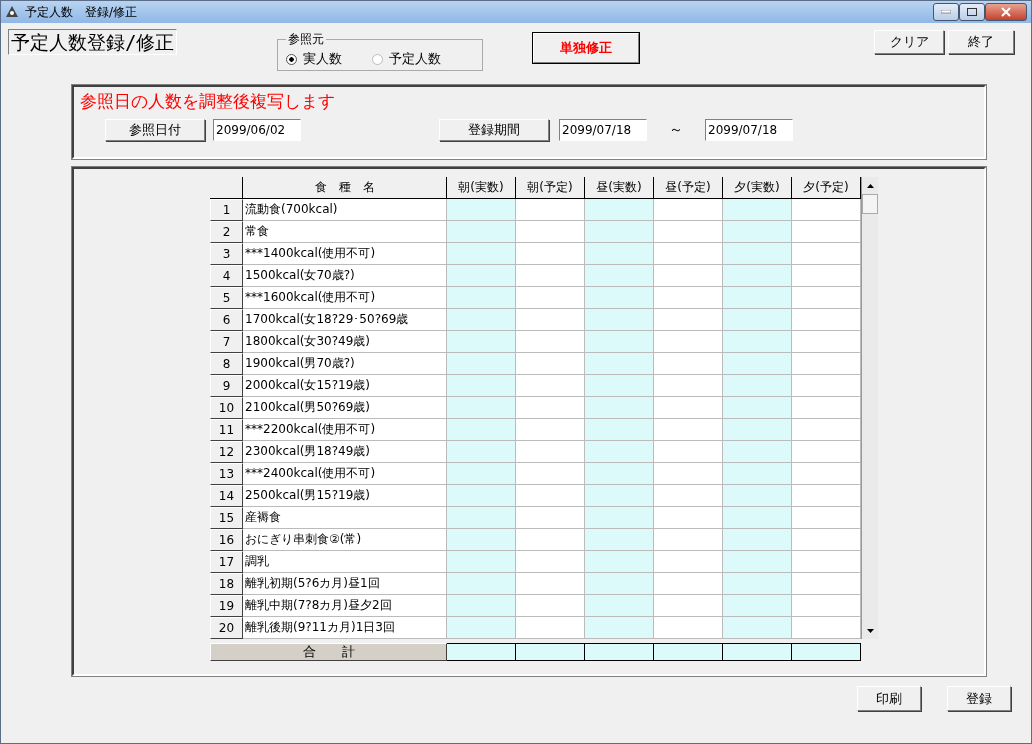 This screenshot has width=1032, height=744. Describe the element at coordinates (972, 12) in the screenshot. I see `maximize-button` at that location.